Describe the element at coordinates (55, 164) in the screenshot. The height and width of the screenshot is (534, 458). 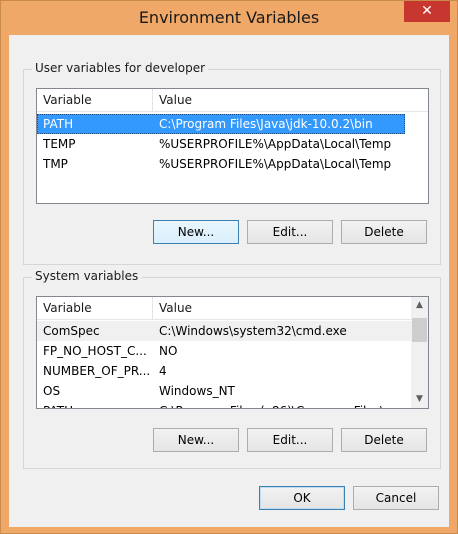
I see `variable-name: TMP` at that location.